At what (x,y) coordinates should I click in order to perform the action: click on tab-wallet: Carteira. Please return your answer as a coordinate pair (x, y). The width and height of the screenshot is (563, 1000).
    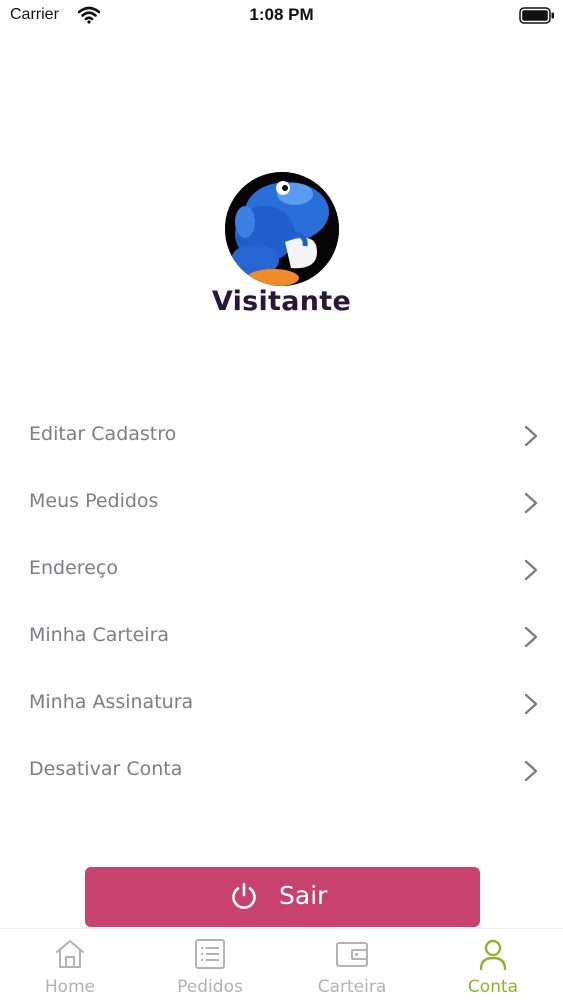
    Looking at the image, I should click on (352, 964).